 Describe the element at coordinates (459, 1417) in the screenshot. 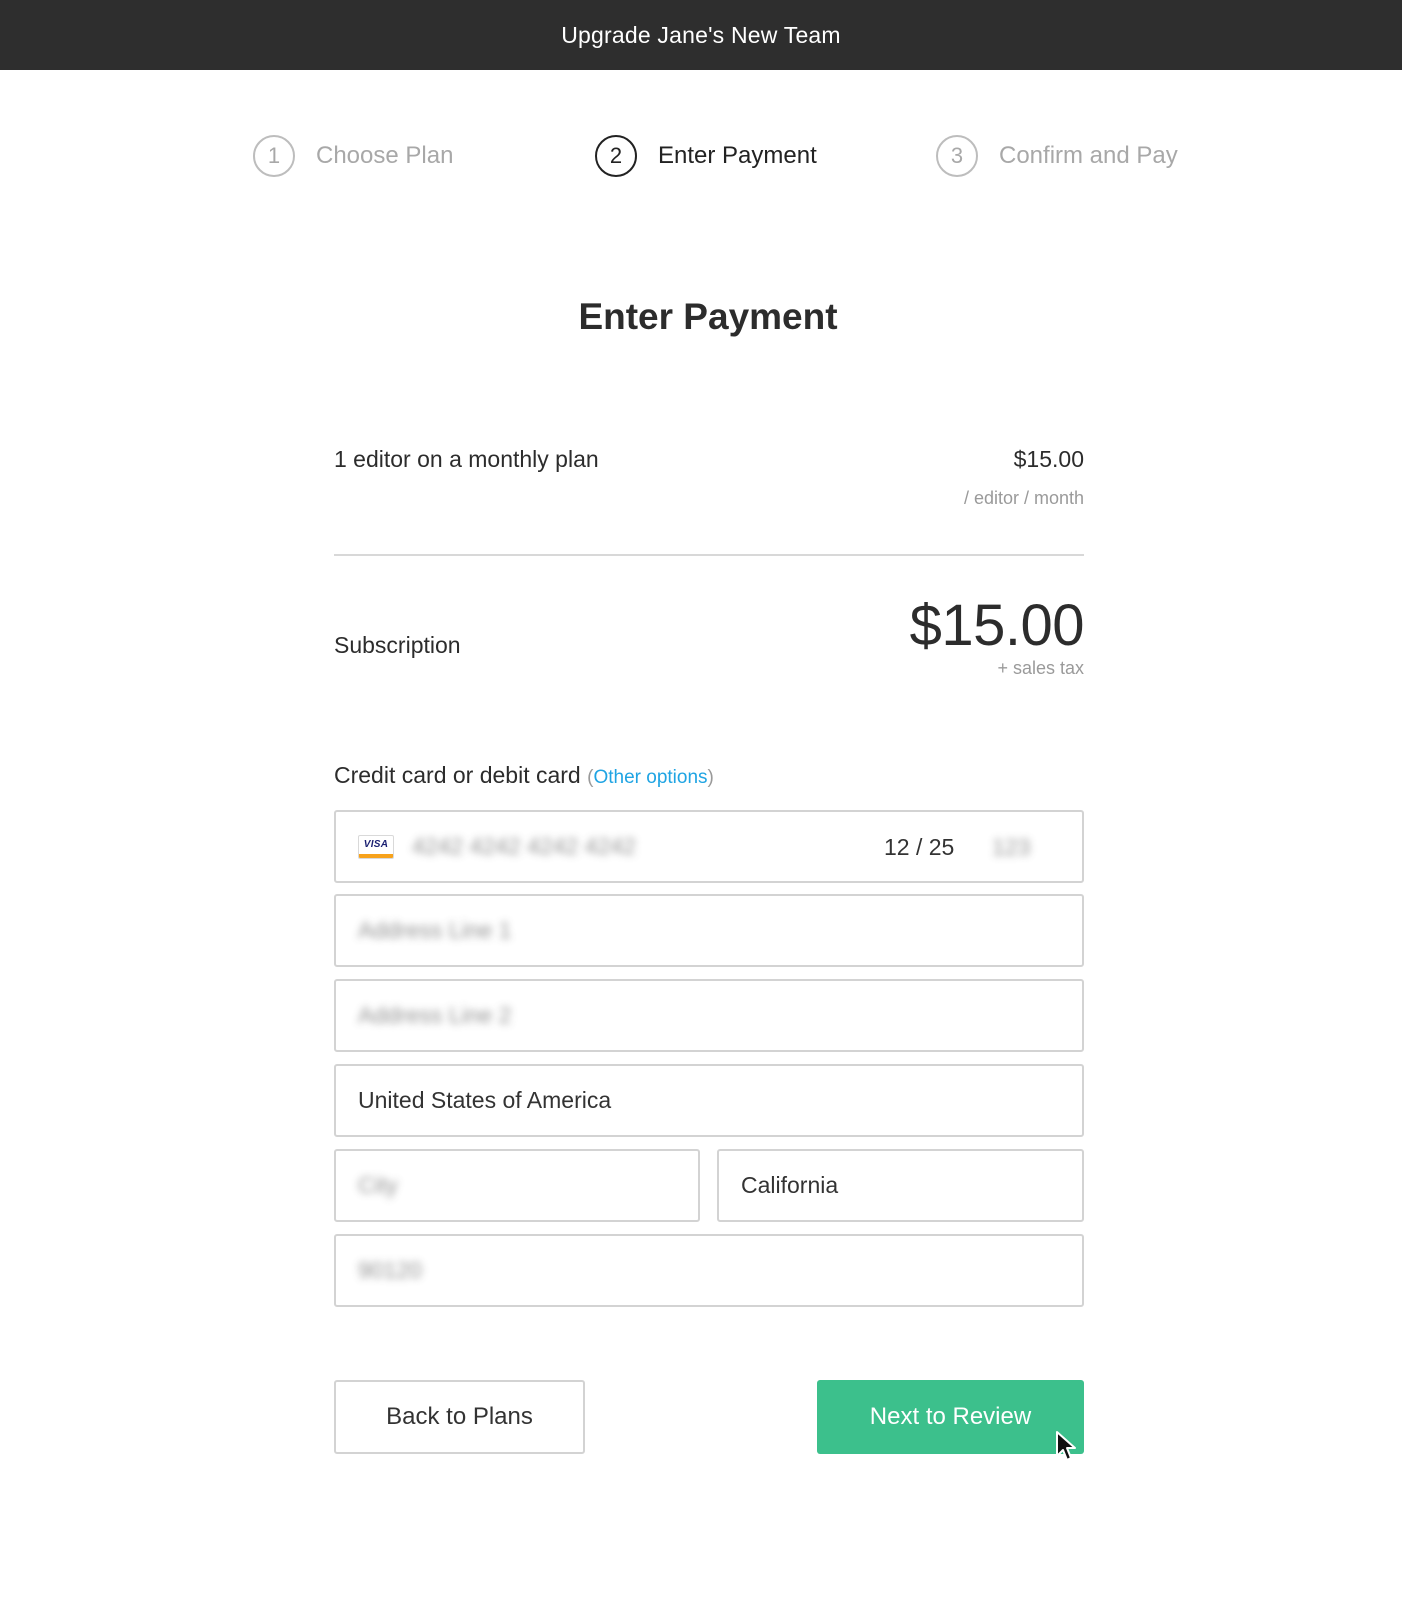

I see `back-to-plans-button: Back to Plans` at that location.